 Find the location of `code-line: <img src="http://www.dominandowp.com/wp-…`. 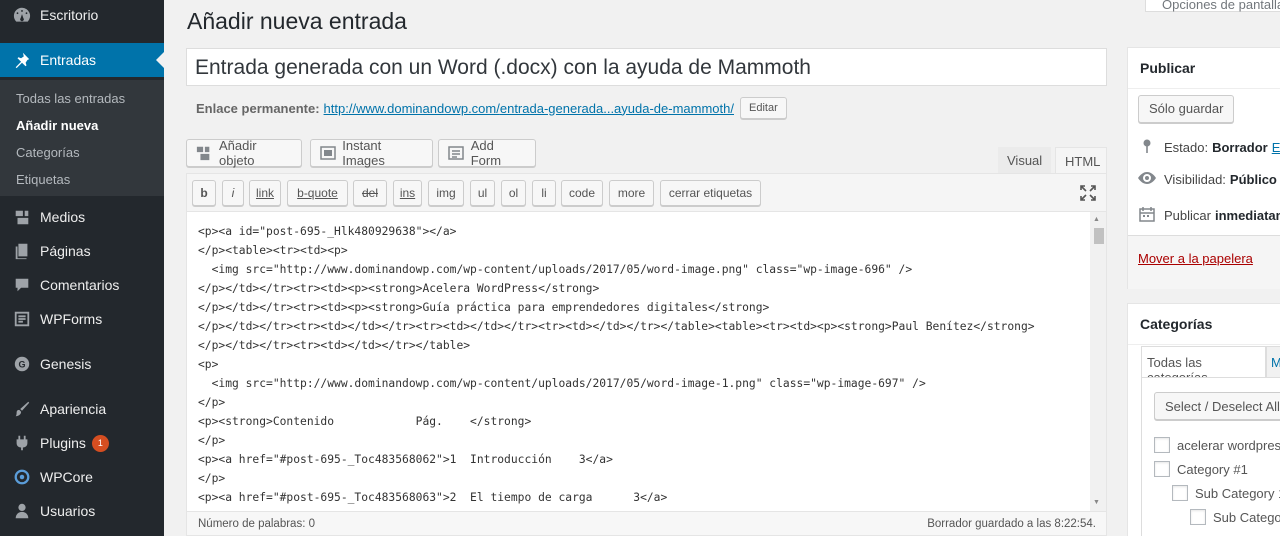

code-line: <img src="http://www.dominandowp.com/wp-… is located at coordinates (555, 269).